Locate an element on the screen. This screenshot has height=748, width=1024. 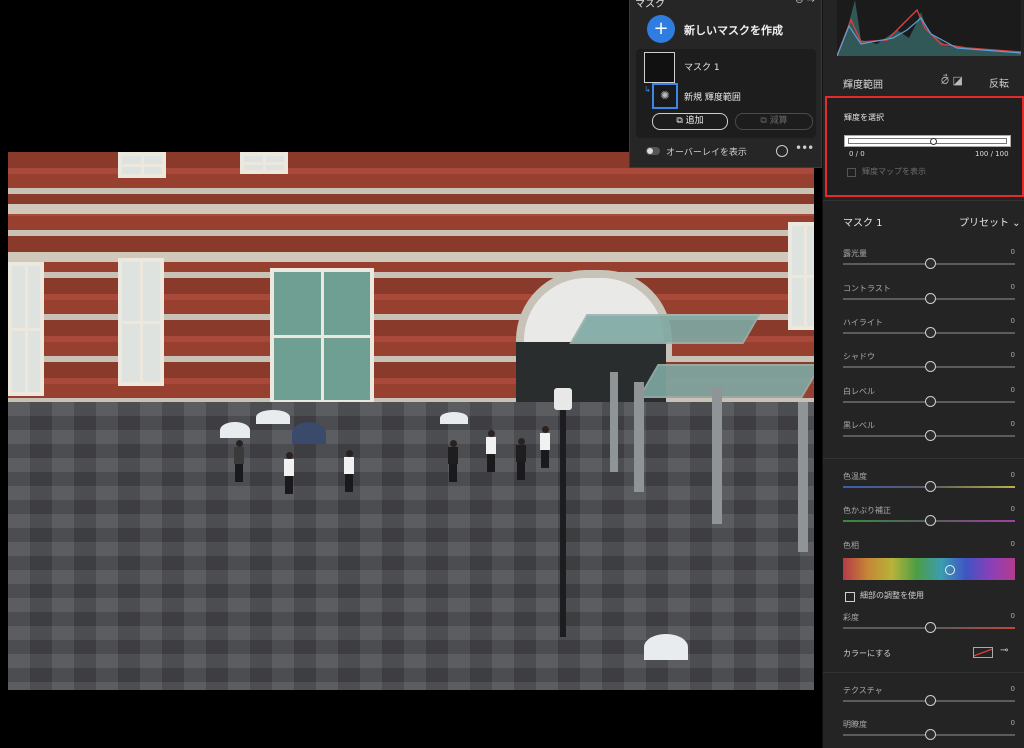
highlights-slider: ハイライト 0 is located at coordinates (929, 329).